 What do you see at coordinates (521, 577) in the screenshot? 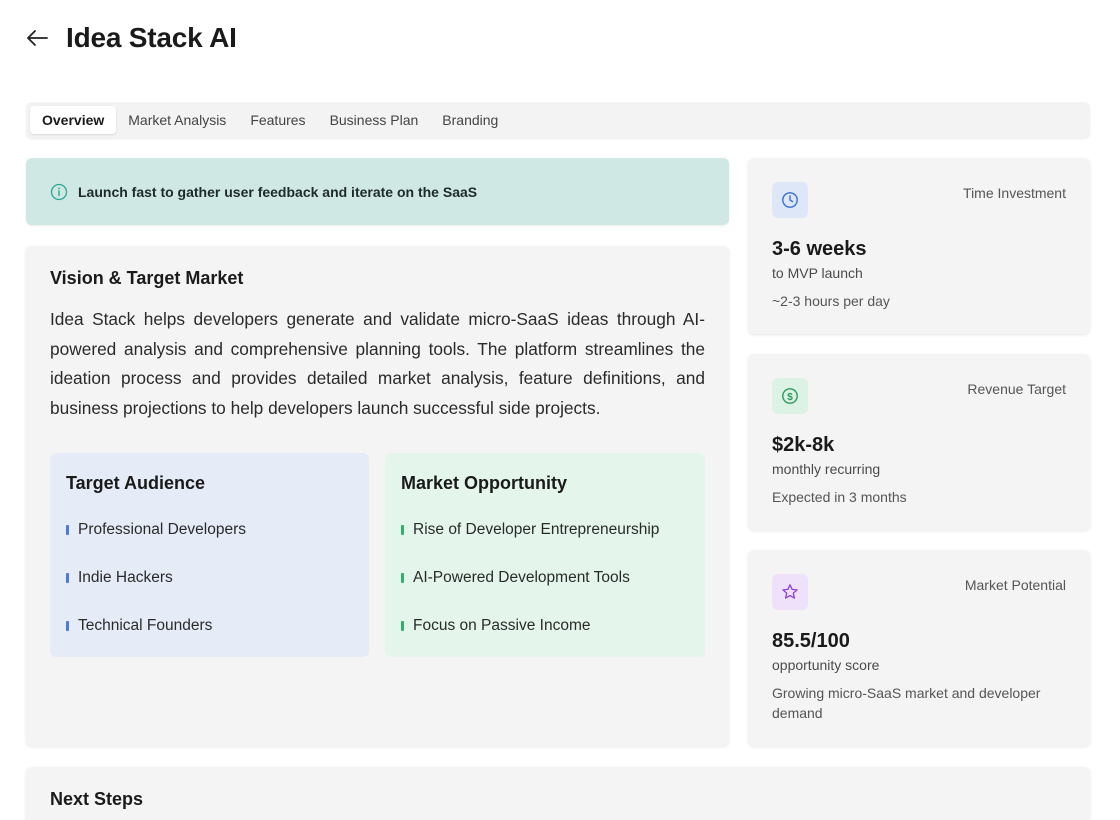
I see `list-item-label: AI-Powered Development Tools` at bounding box center [521, 577].